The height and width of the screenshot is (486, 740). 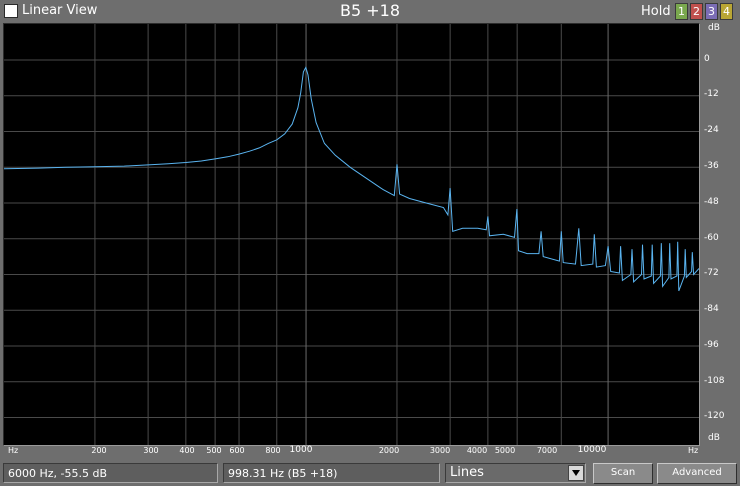 What do you see at coordinates (389, 450) in the screenshot?
I see `hz-tick-label: 2000` at bounding box center [389, 450].